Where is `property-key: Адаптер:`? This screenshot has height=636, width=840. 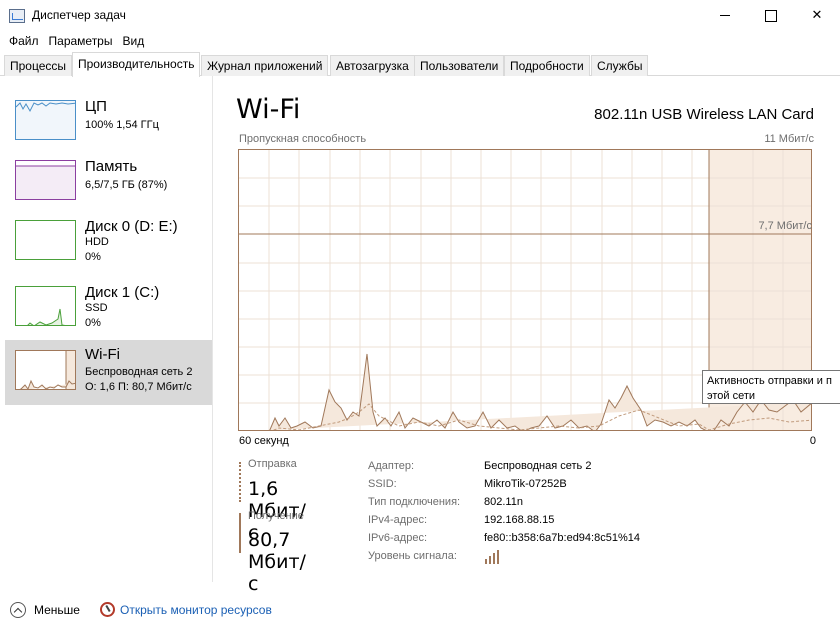
property-key: Адаптер: is located at coordinates (391, 466).